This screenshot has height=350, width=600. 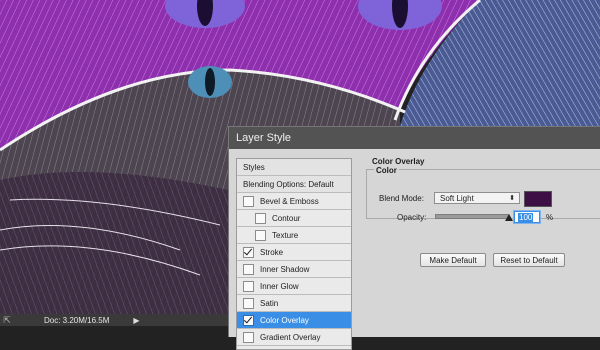 I want to click on contour-checkbox, so click(x=260, y=218).